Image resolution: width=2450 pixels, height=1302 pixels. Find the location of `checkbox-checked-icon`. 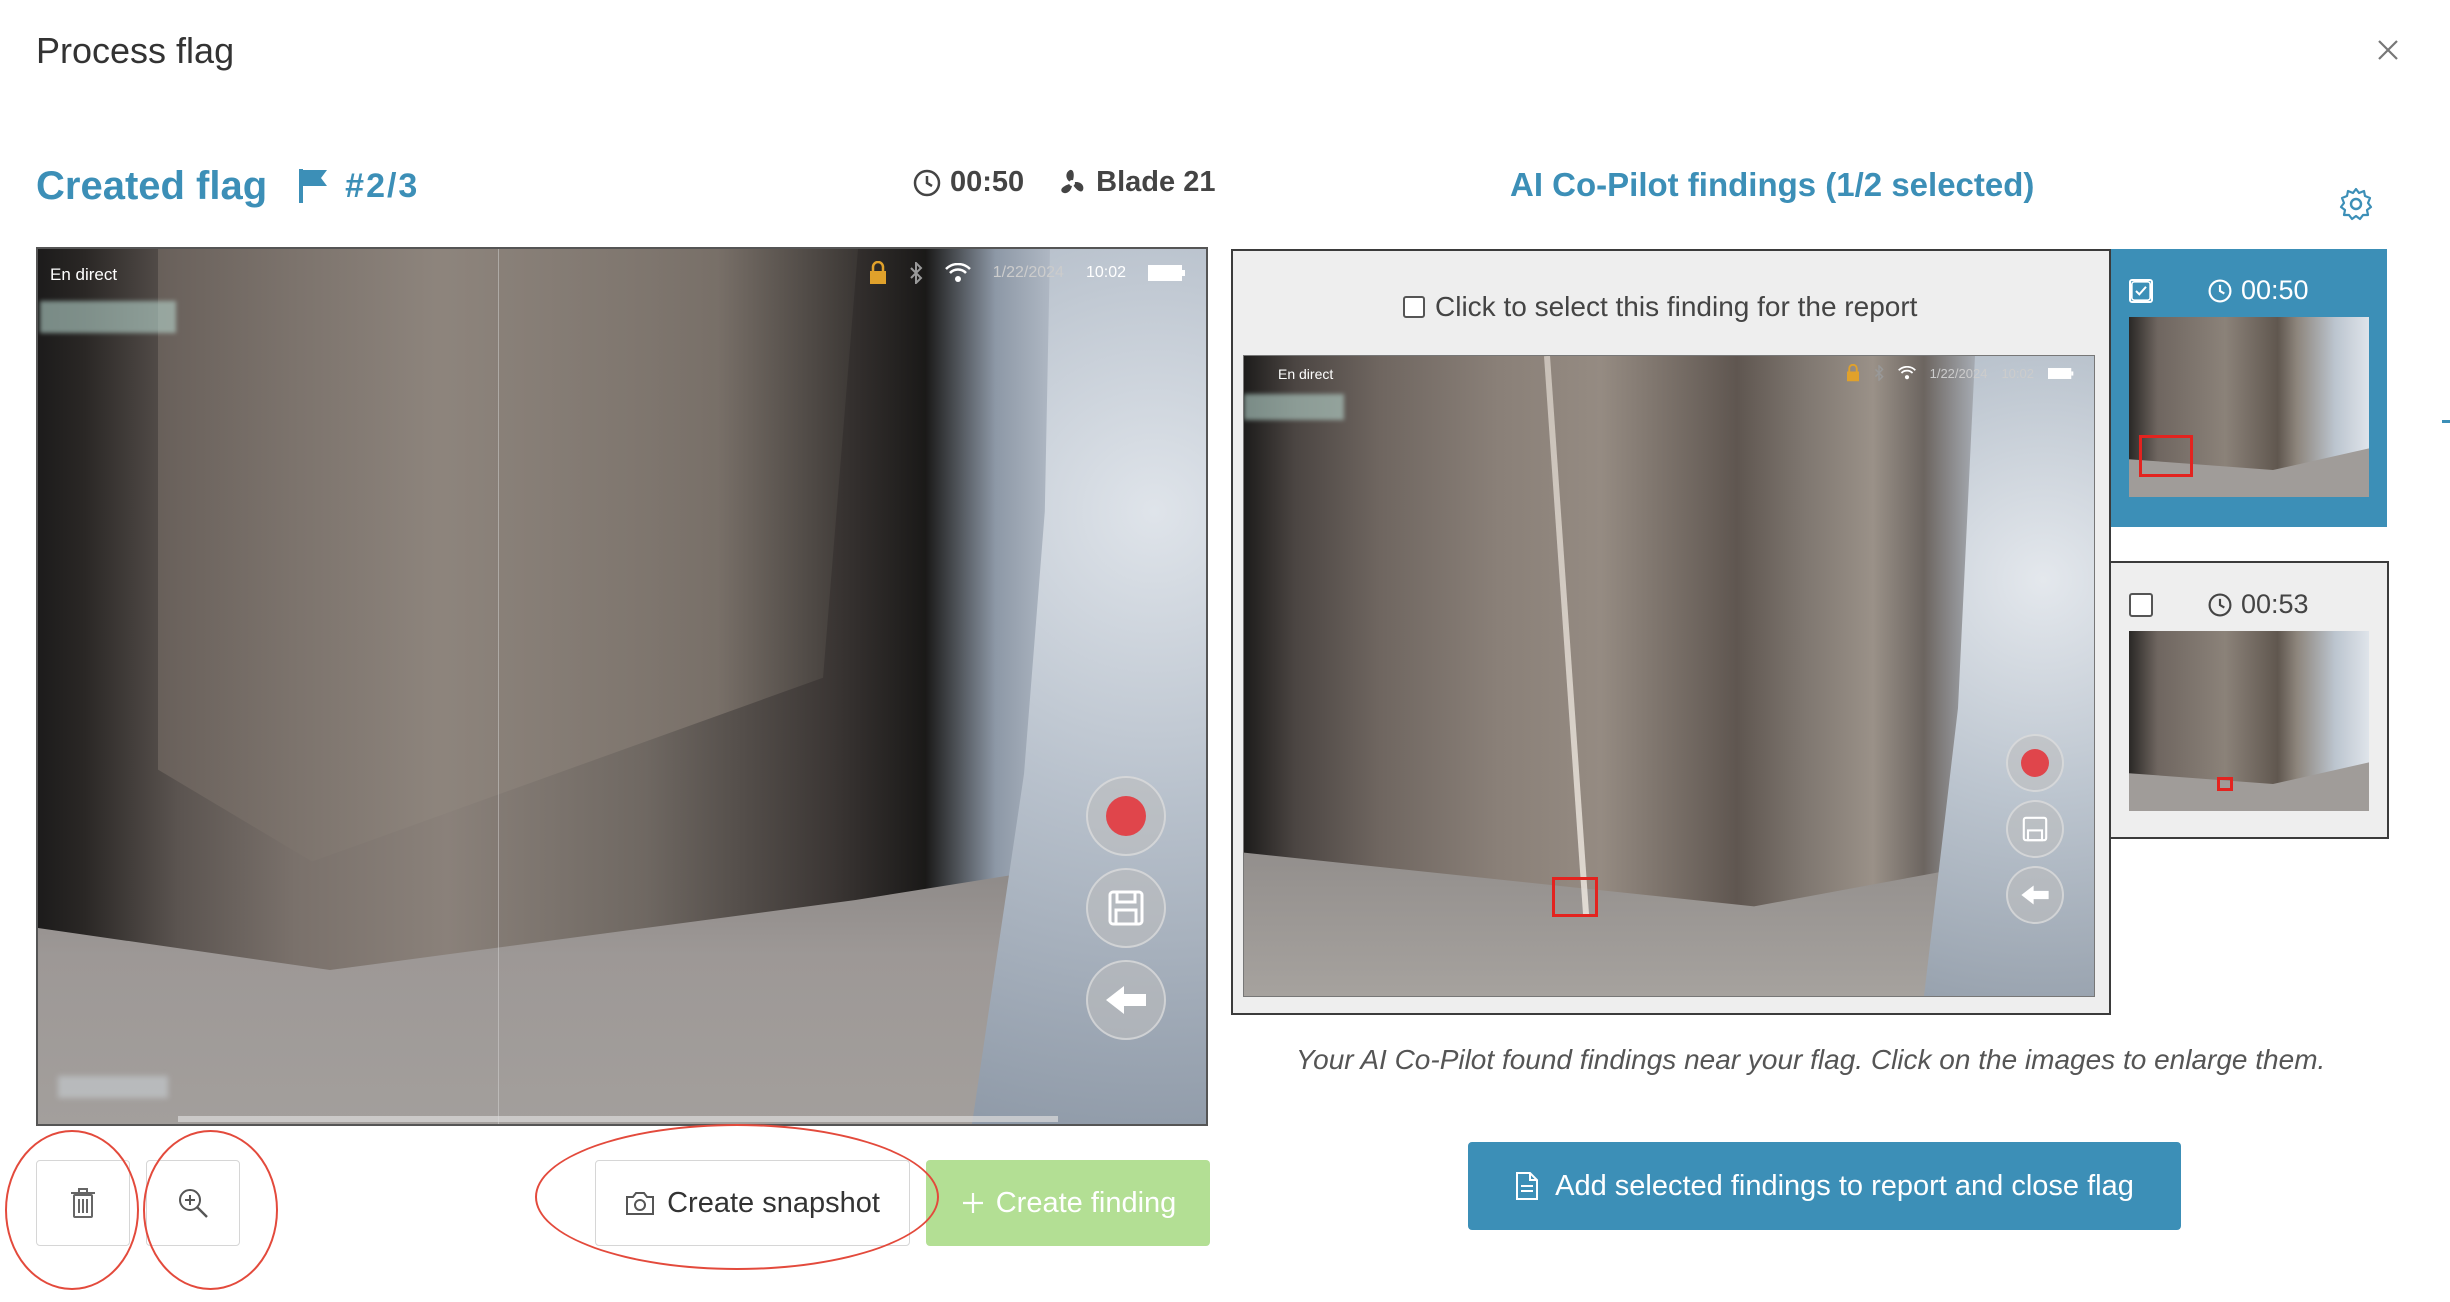

checkbox-checked-icon is located at coordinates (2141, 290).